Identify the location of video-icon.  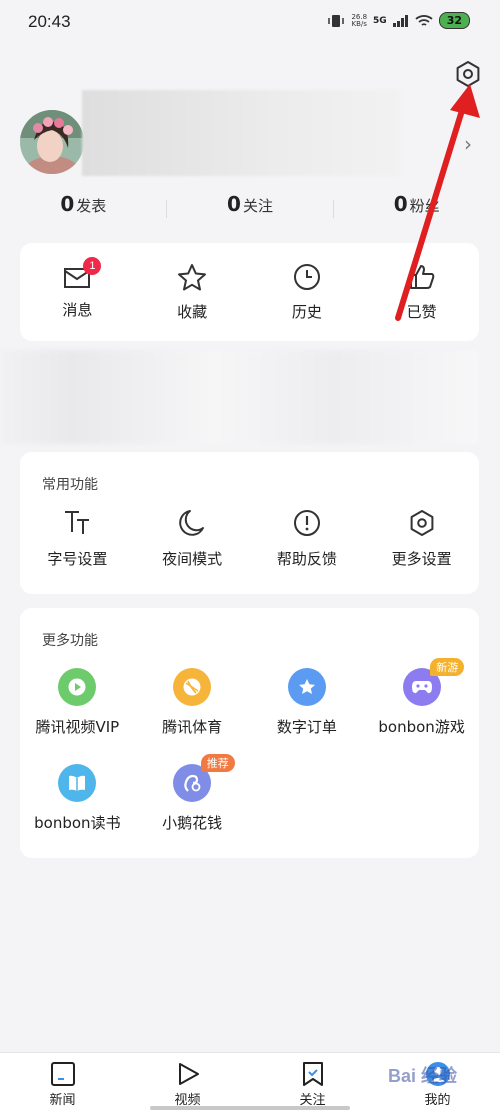
(188, 1074).